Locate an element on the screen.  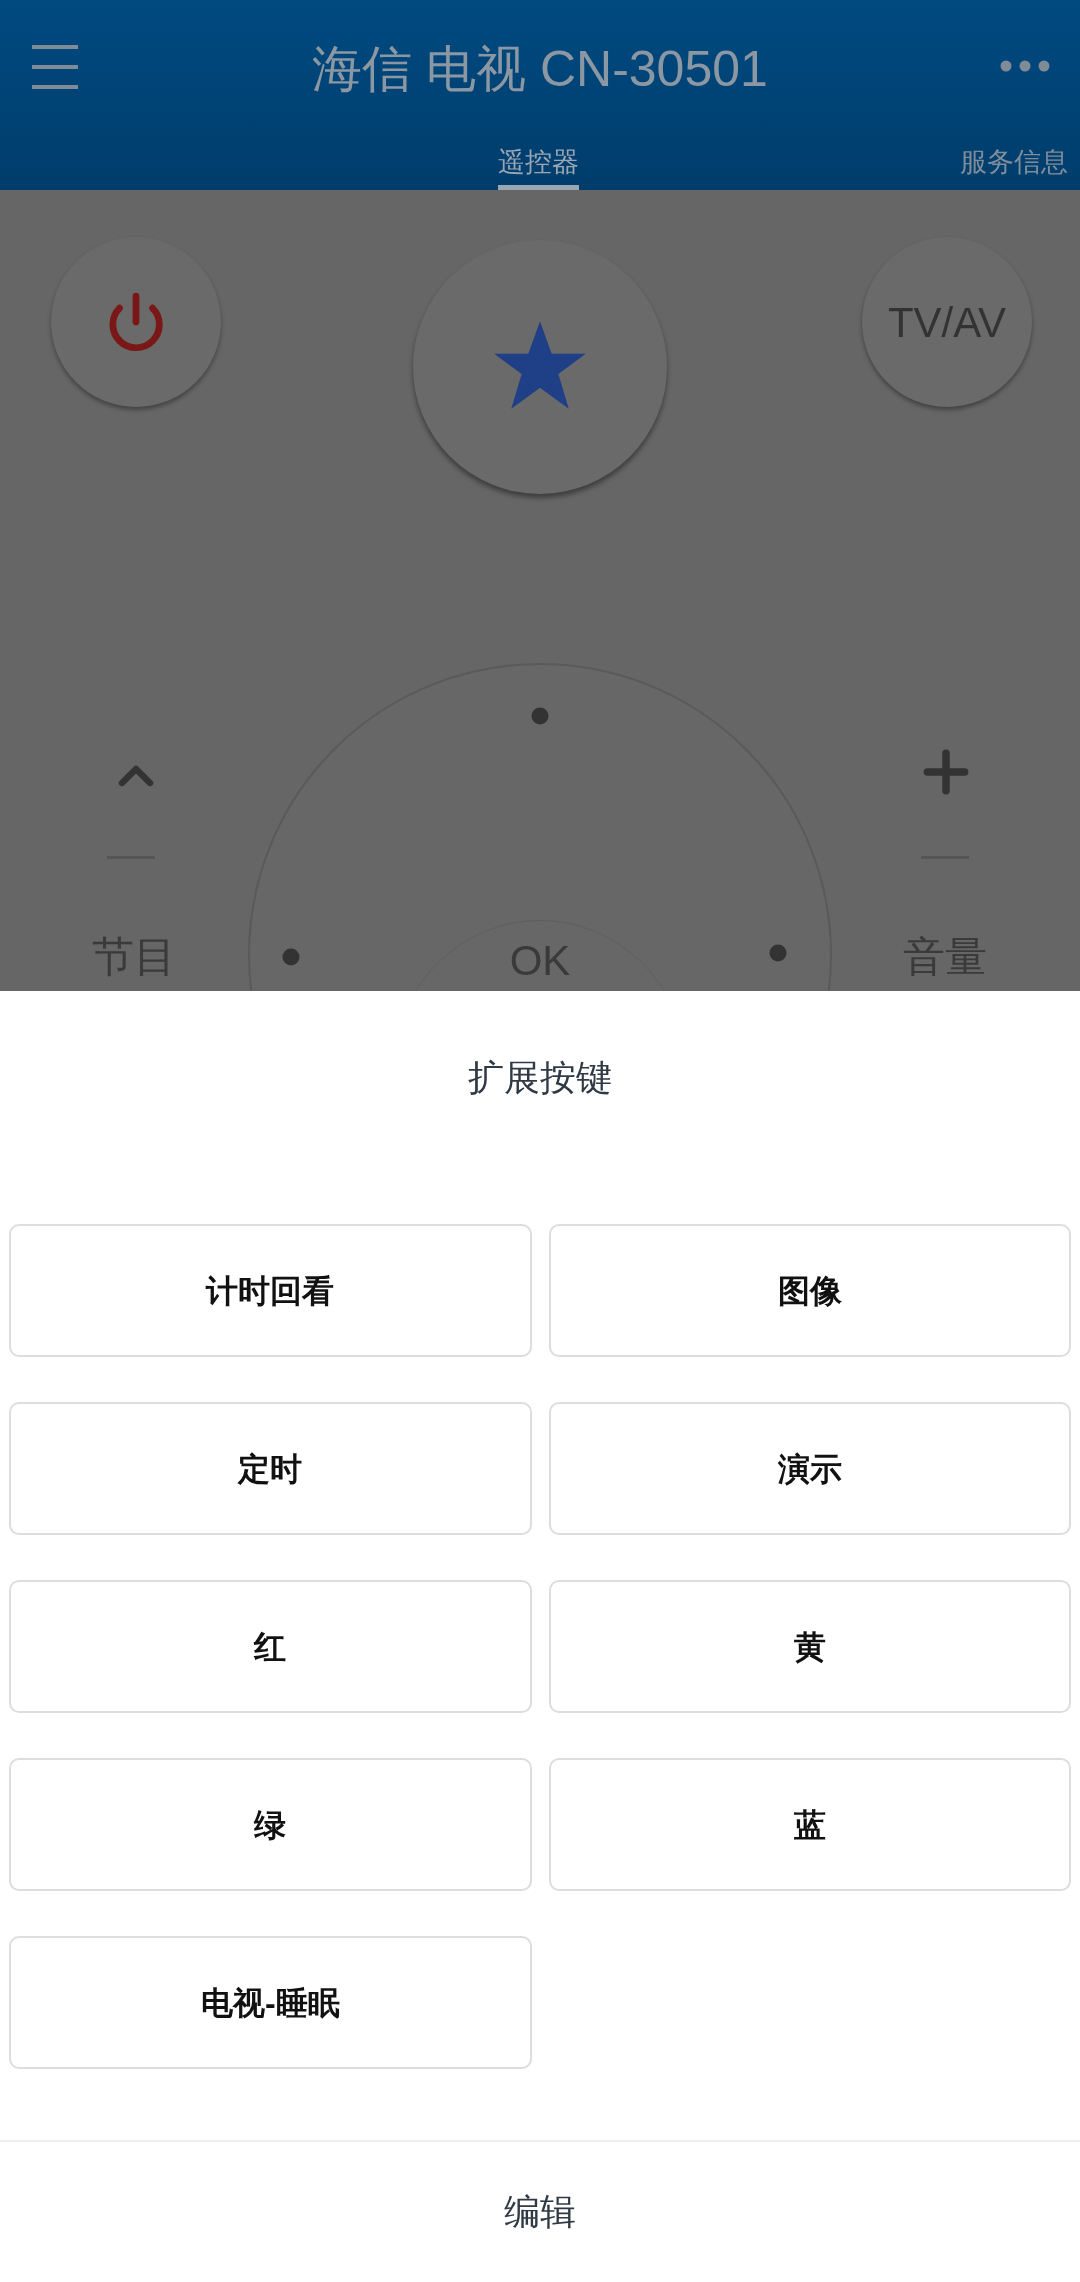
sheet-title: 扩展按键 is located at coordinates (540, 1078).